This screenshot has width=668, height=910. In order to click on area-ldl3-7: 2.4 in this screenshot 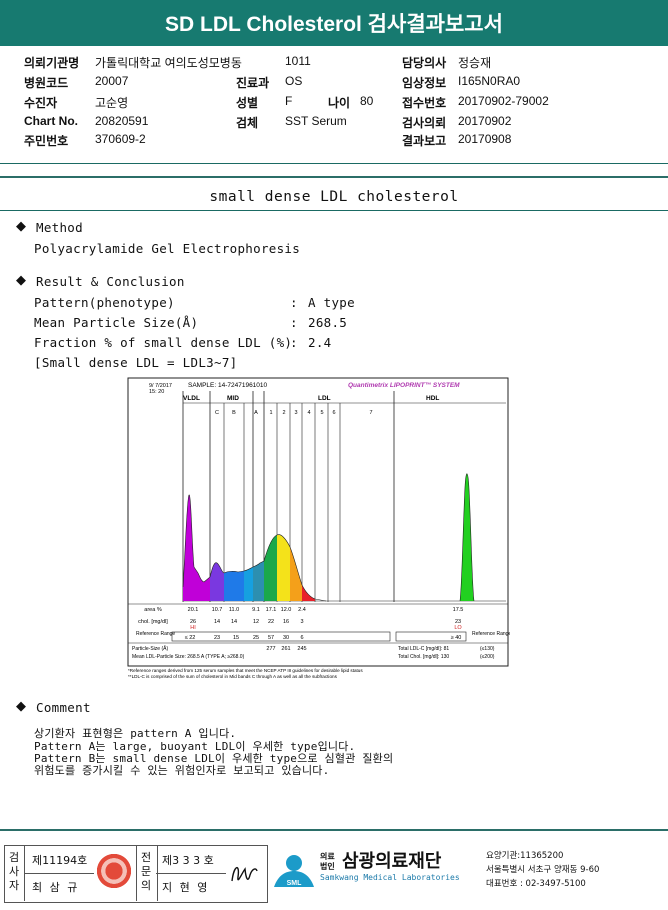, I will do `click(302, 610)`.